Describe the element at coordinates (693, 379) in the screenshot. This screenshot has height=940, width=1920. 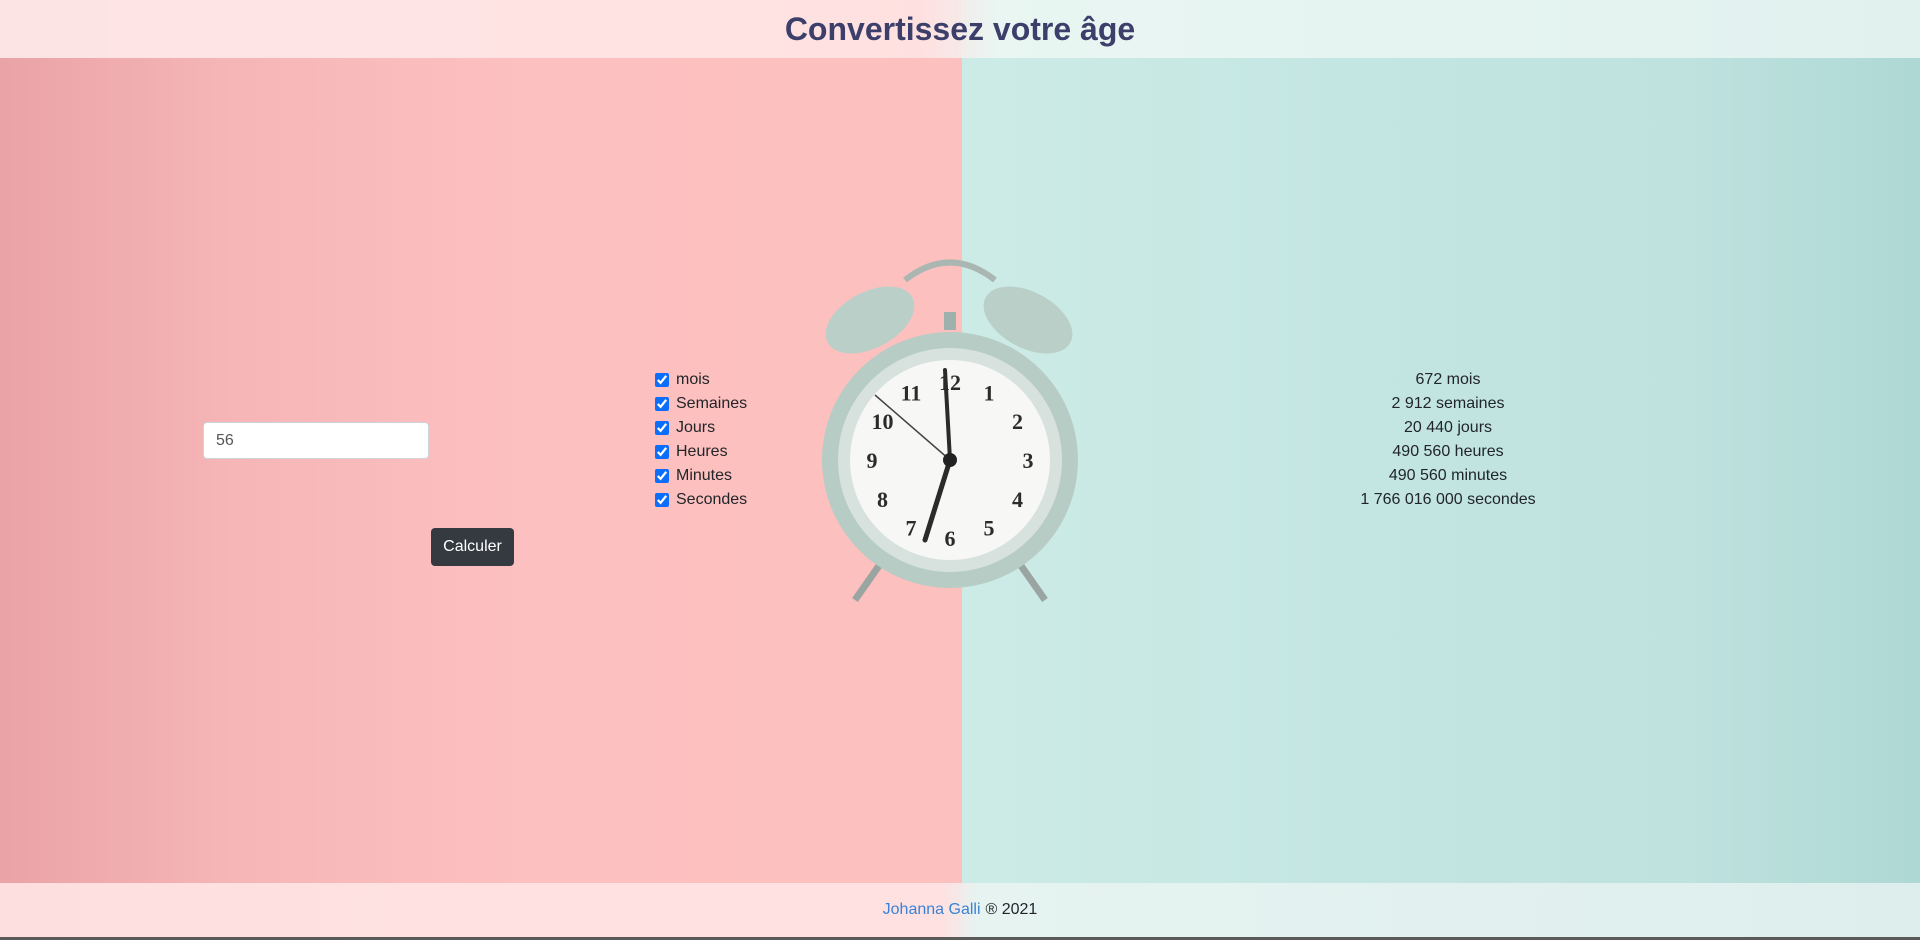
I see `checkbox-label-mois: mois` at that location.